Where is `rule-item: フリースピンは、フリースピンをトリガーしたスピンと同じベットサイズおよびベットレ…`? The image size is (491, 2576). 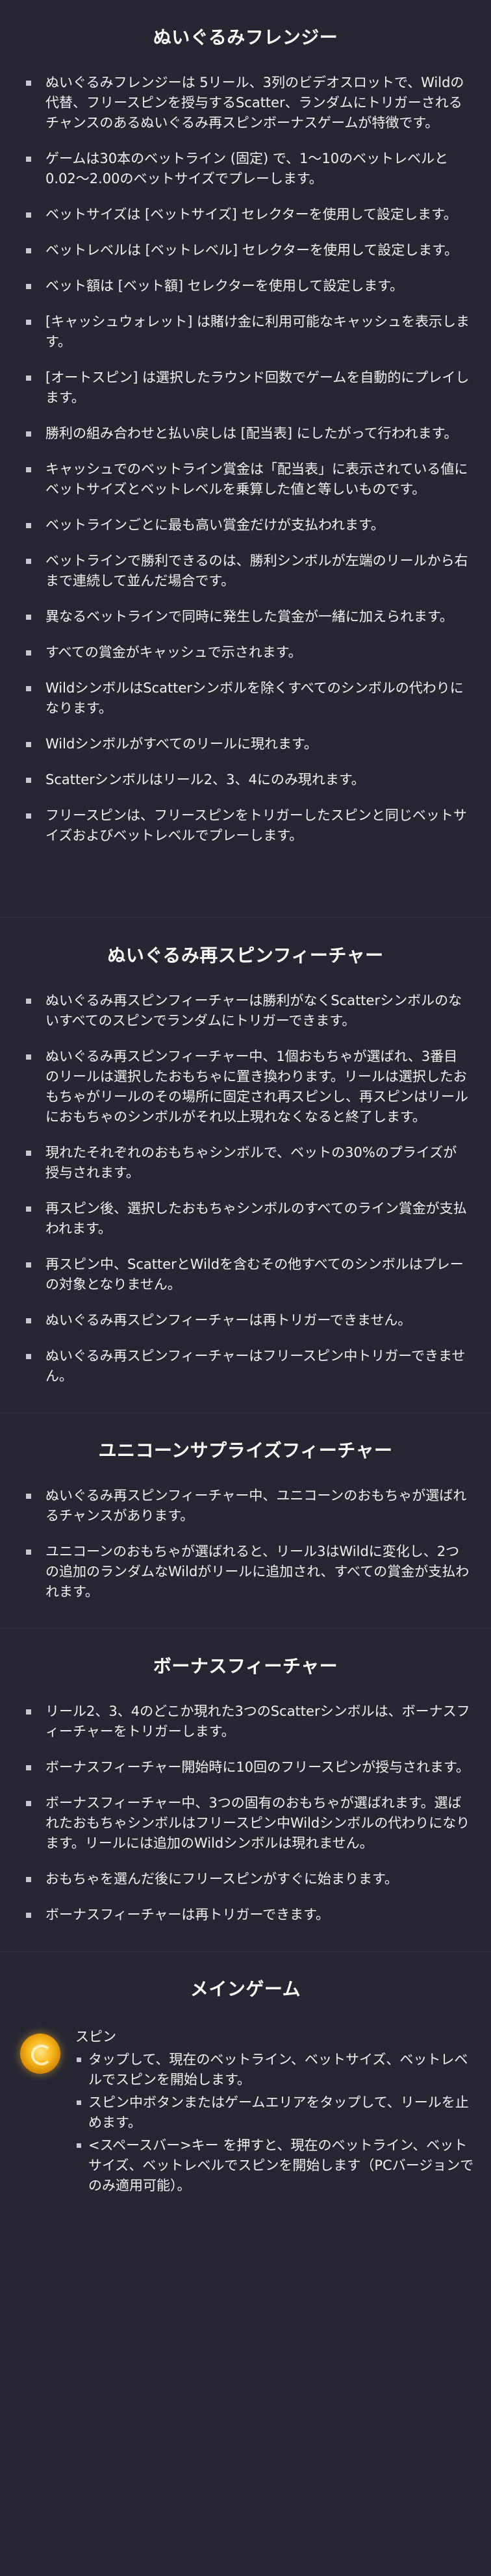 rule-item: フリースピンは、フリースピンをトリガーしたスピンと同じベットサイズおよびベットレ… is located at coordinates (241, 826).